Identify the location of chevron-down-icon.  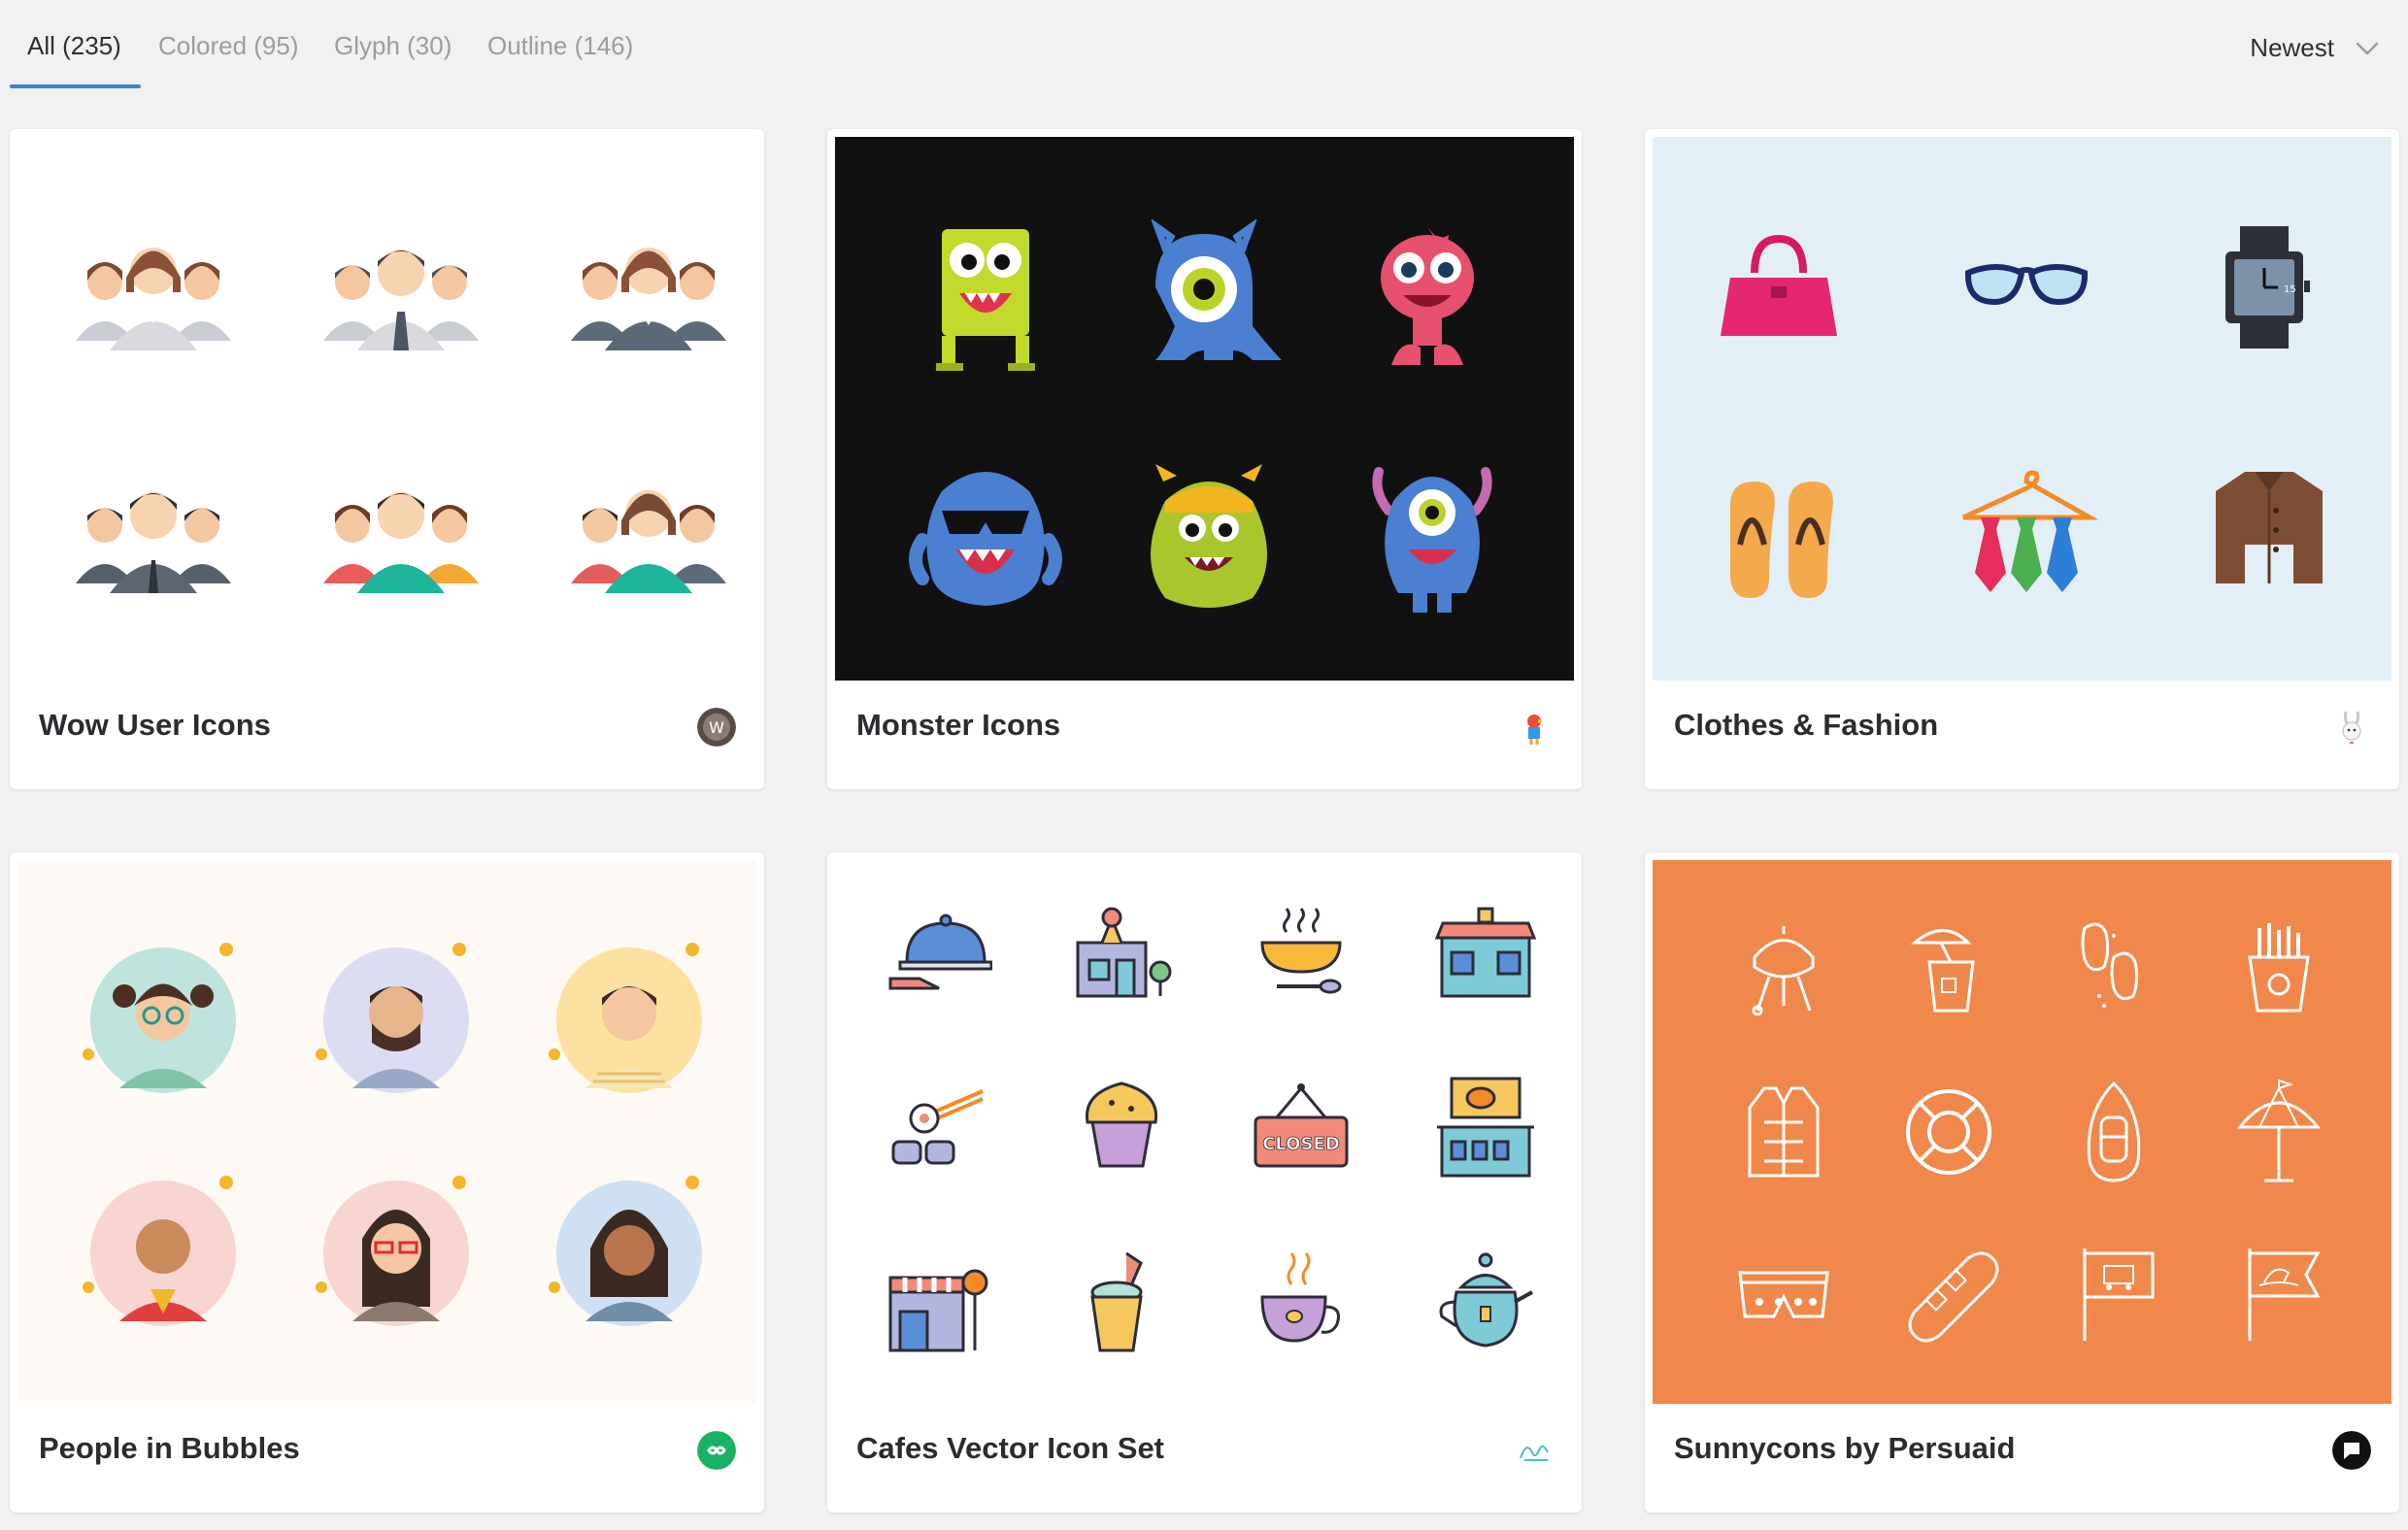
(2367, 48).